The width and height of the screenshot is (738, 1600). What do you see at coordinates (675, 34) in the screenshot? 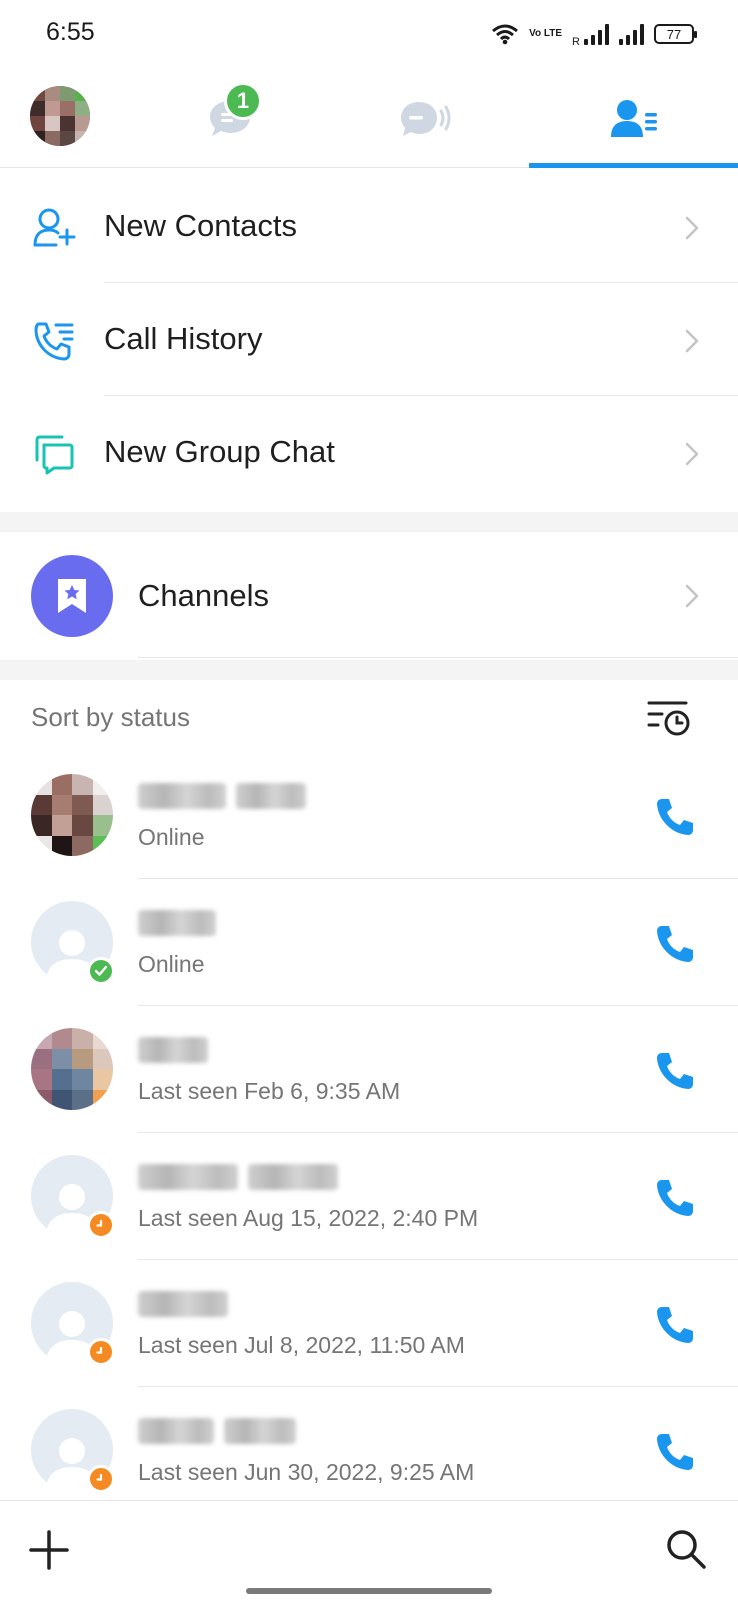
I see `battery-icon: 77` at bounding box center [675, 34].